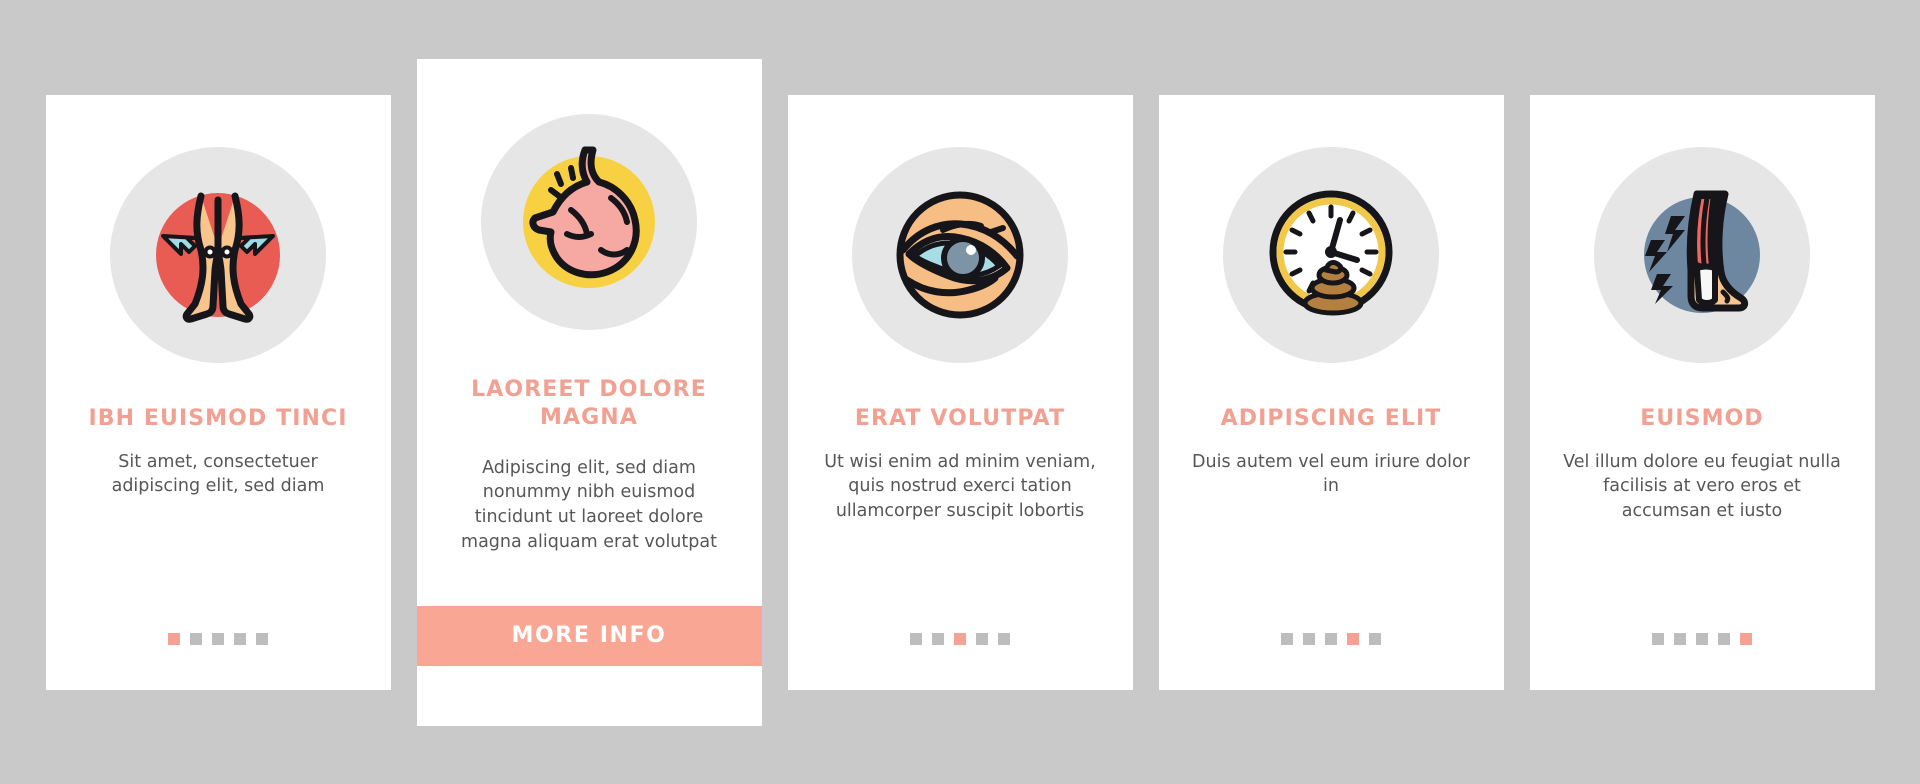  Describe the element at coordinates (218, 257) in the screenshot. I see `knee-pain-legs-icon` at that location.